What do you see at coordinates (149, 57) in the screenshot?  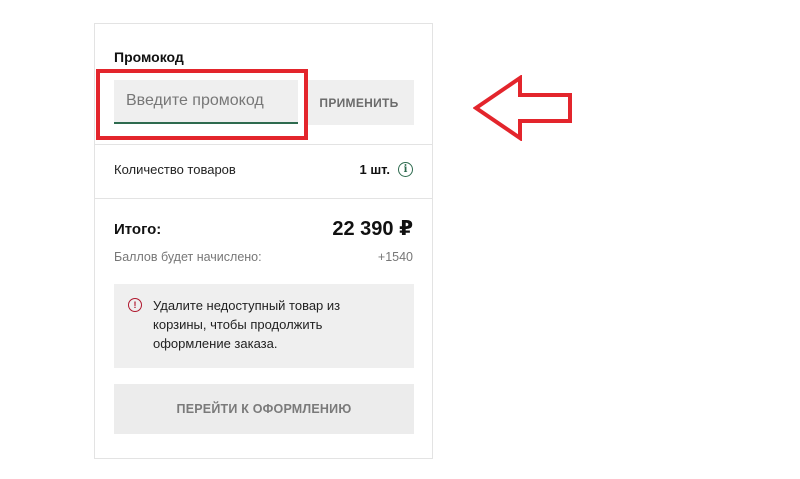 I see `promo-title: Промокод` at bounding box center [149, 57].